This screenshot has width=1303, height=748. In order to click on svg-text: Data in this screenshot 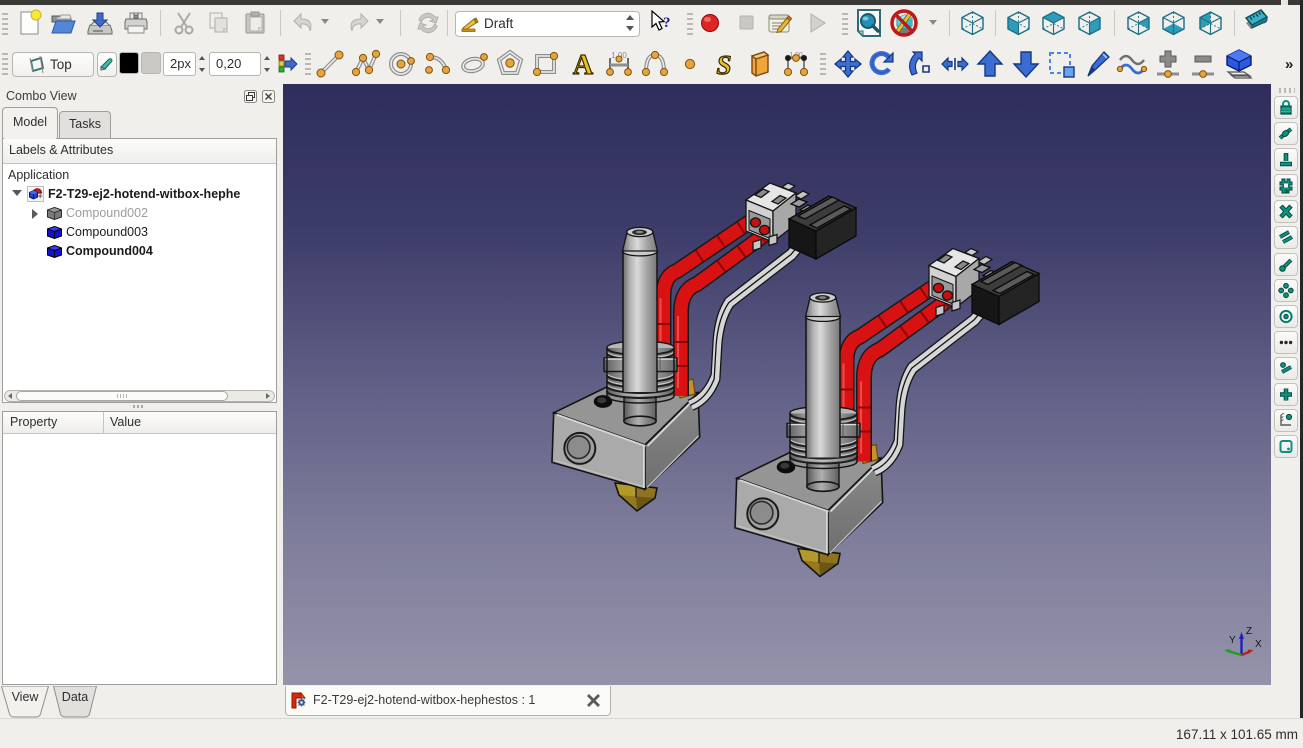, I will do `click(75, 697)`.